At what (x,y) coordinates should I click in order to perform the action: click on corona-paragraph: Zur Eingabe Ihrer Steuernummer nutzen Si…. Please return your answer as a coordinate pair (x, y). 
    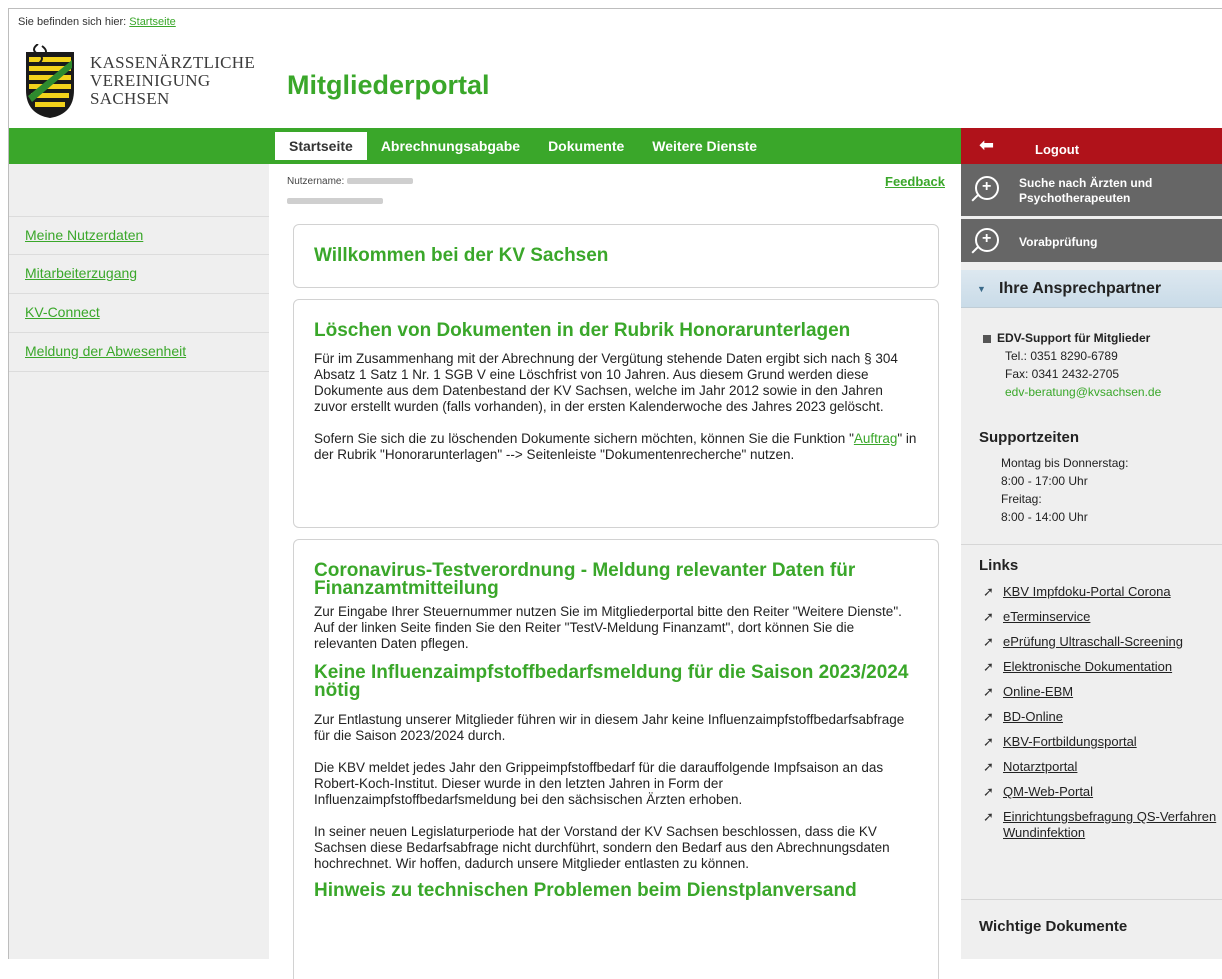
    Looking at the image, I should click on (608, 627).